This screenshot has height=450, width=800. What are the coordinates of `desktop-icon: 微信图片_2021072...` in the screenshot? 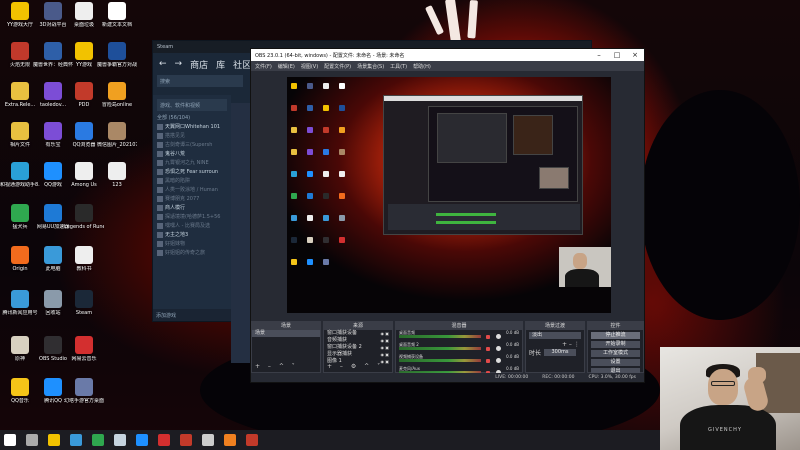 It's located at (117, 141).